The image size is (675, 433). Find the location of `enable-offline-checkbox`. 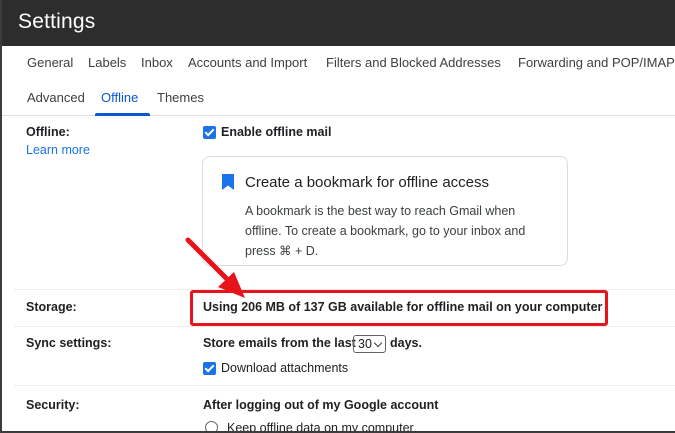

enable-offline-checkbox is located at coordinates (209, 132).